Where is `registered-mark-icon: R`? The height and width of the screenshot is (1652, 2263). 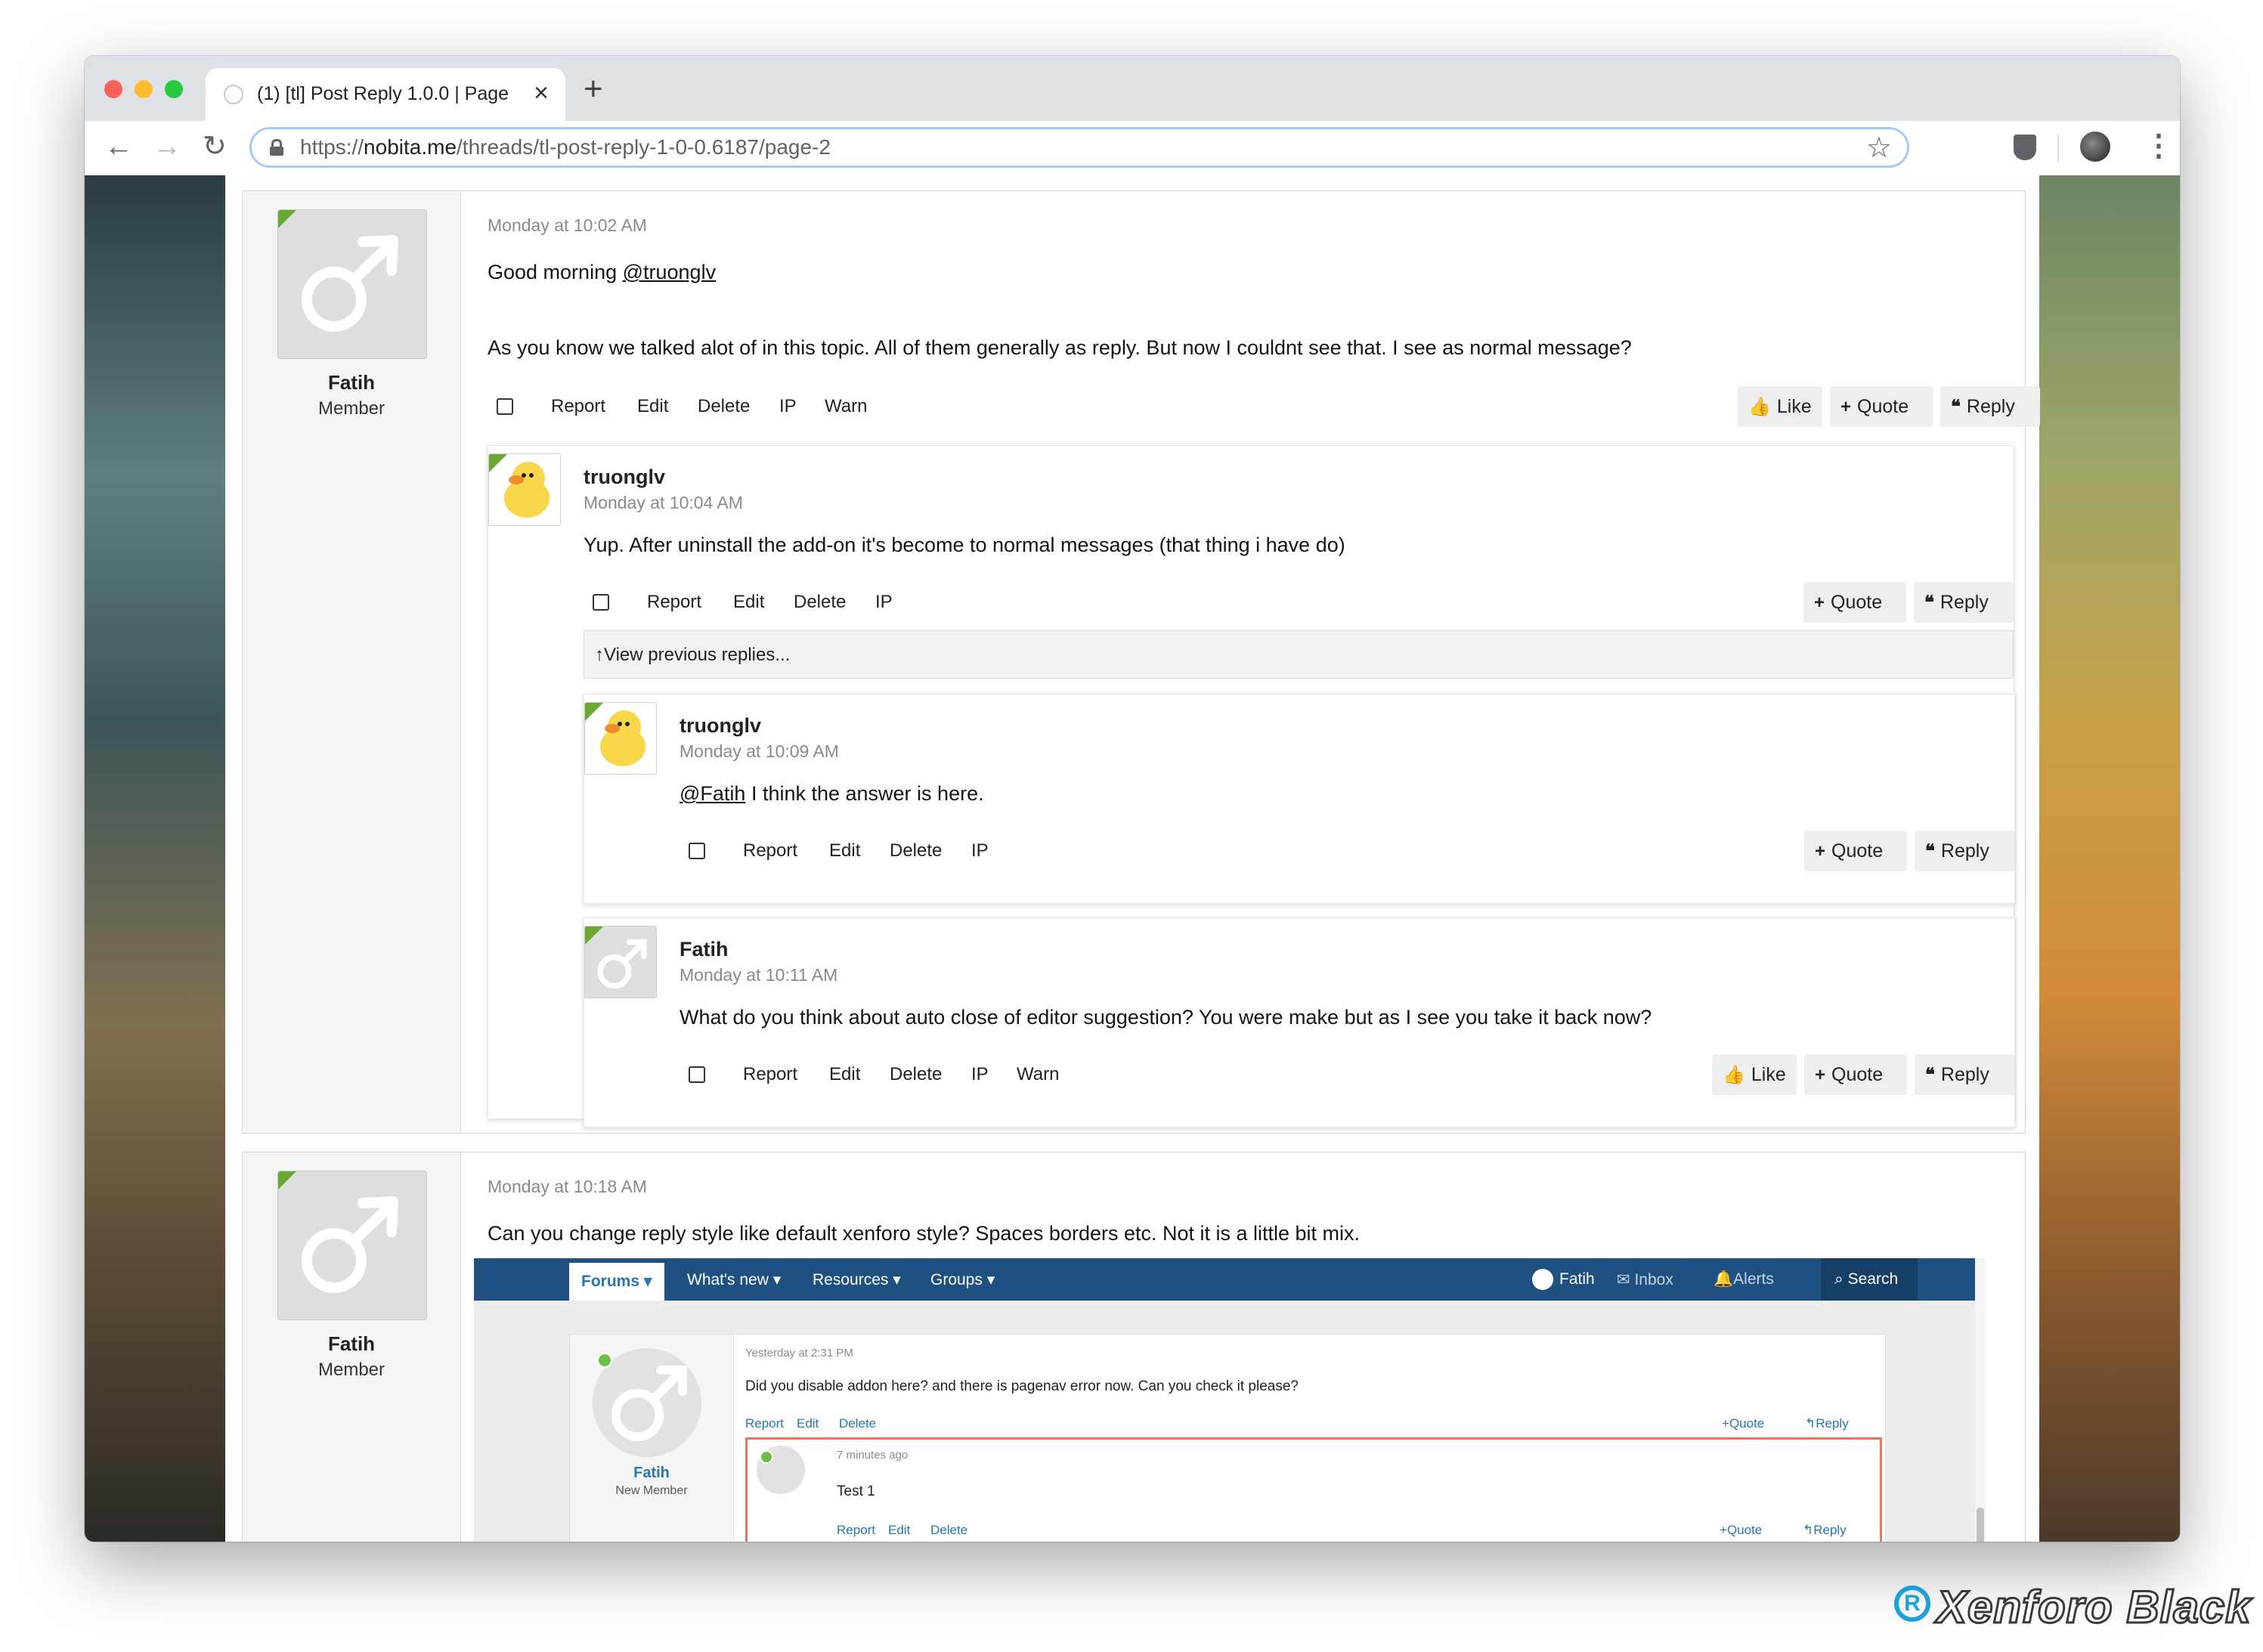
registered-mark-icon: R is located at coordinates (1912, 1603).